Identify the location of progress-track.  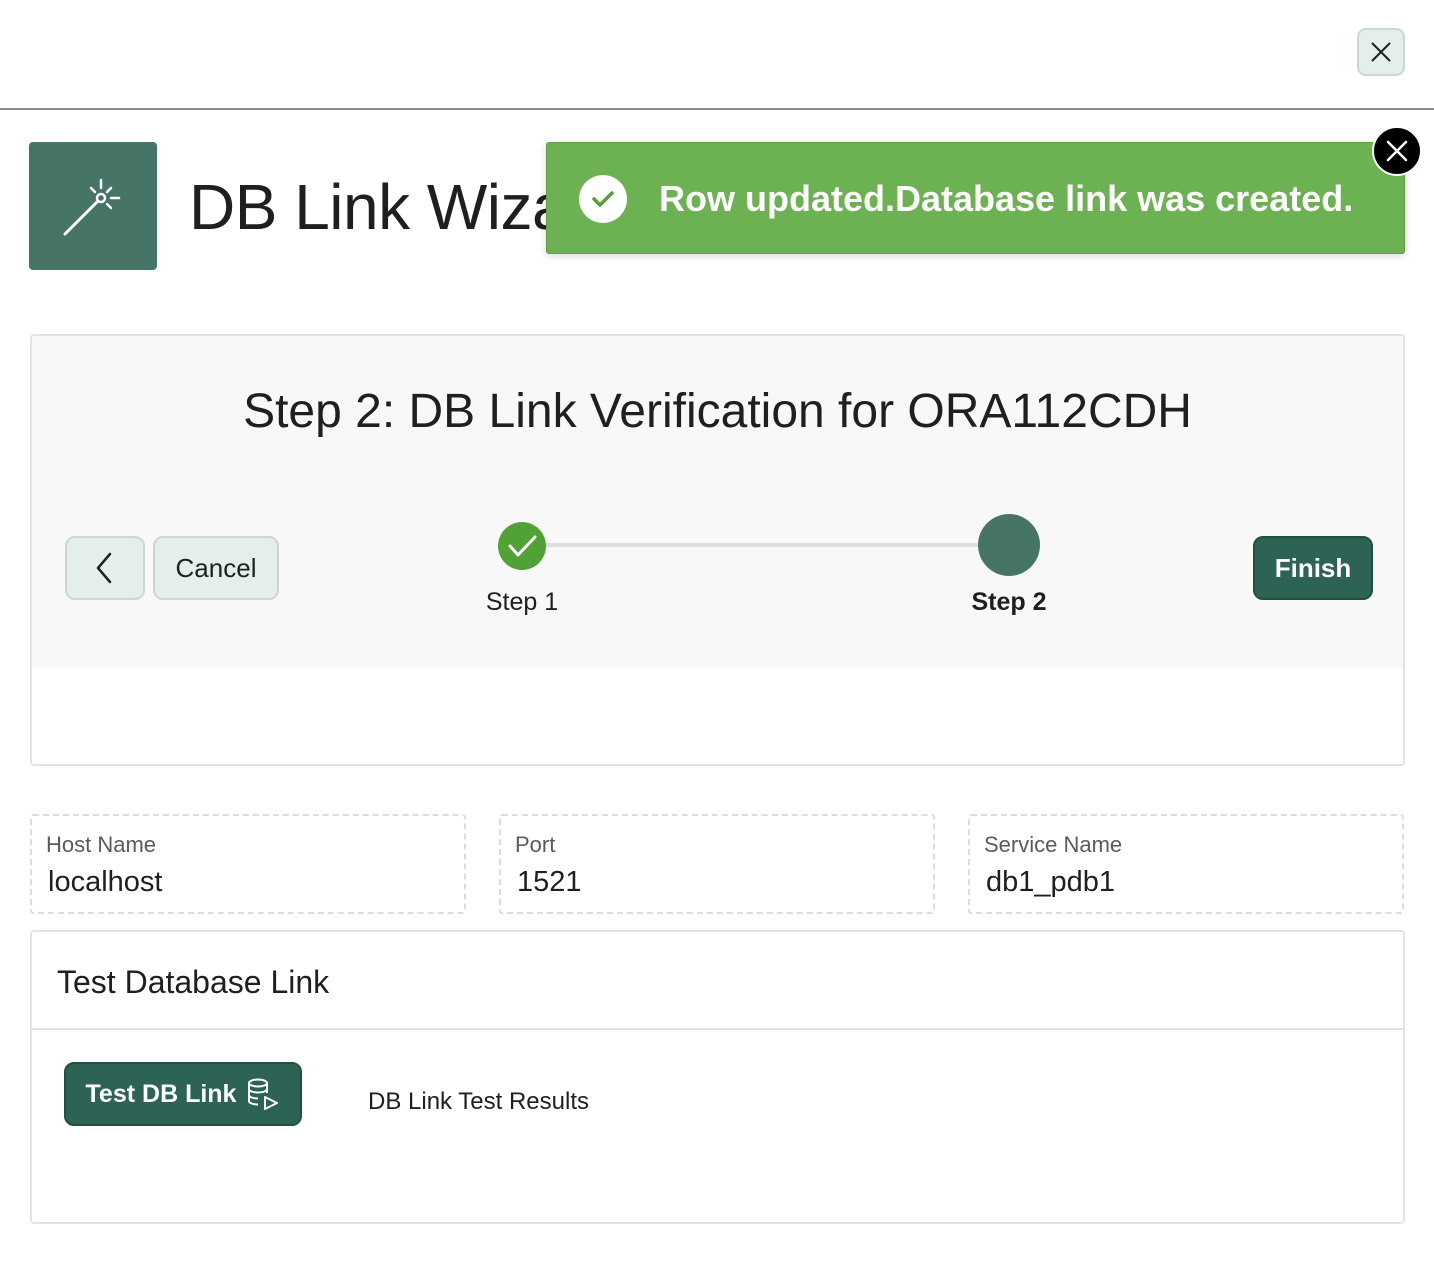
(766, 545).